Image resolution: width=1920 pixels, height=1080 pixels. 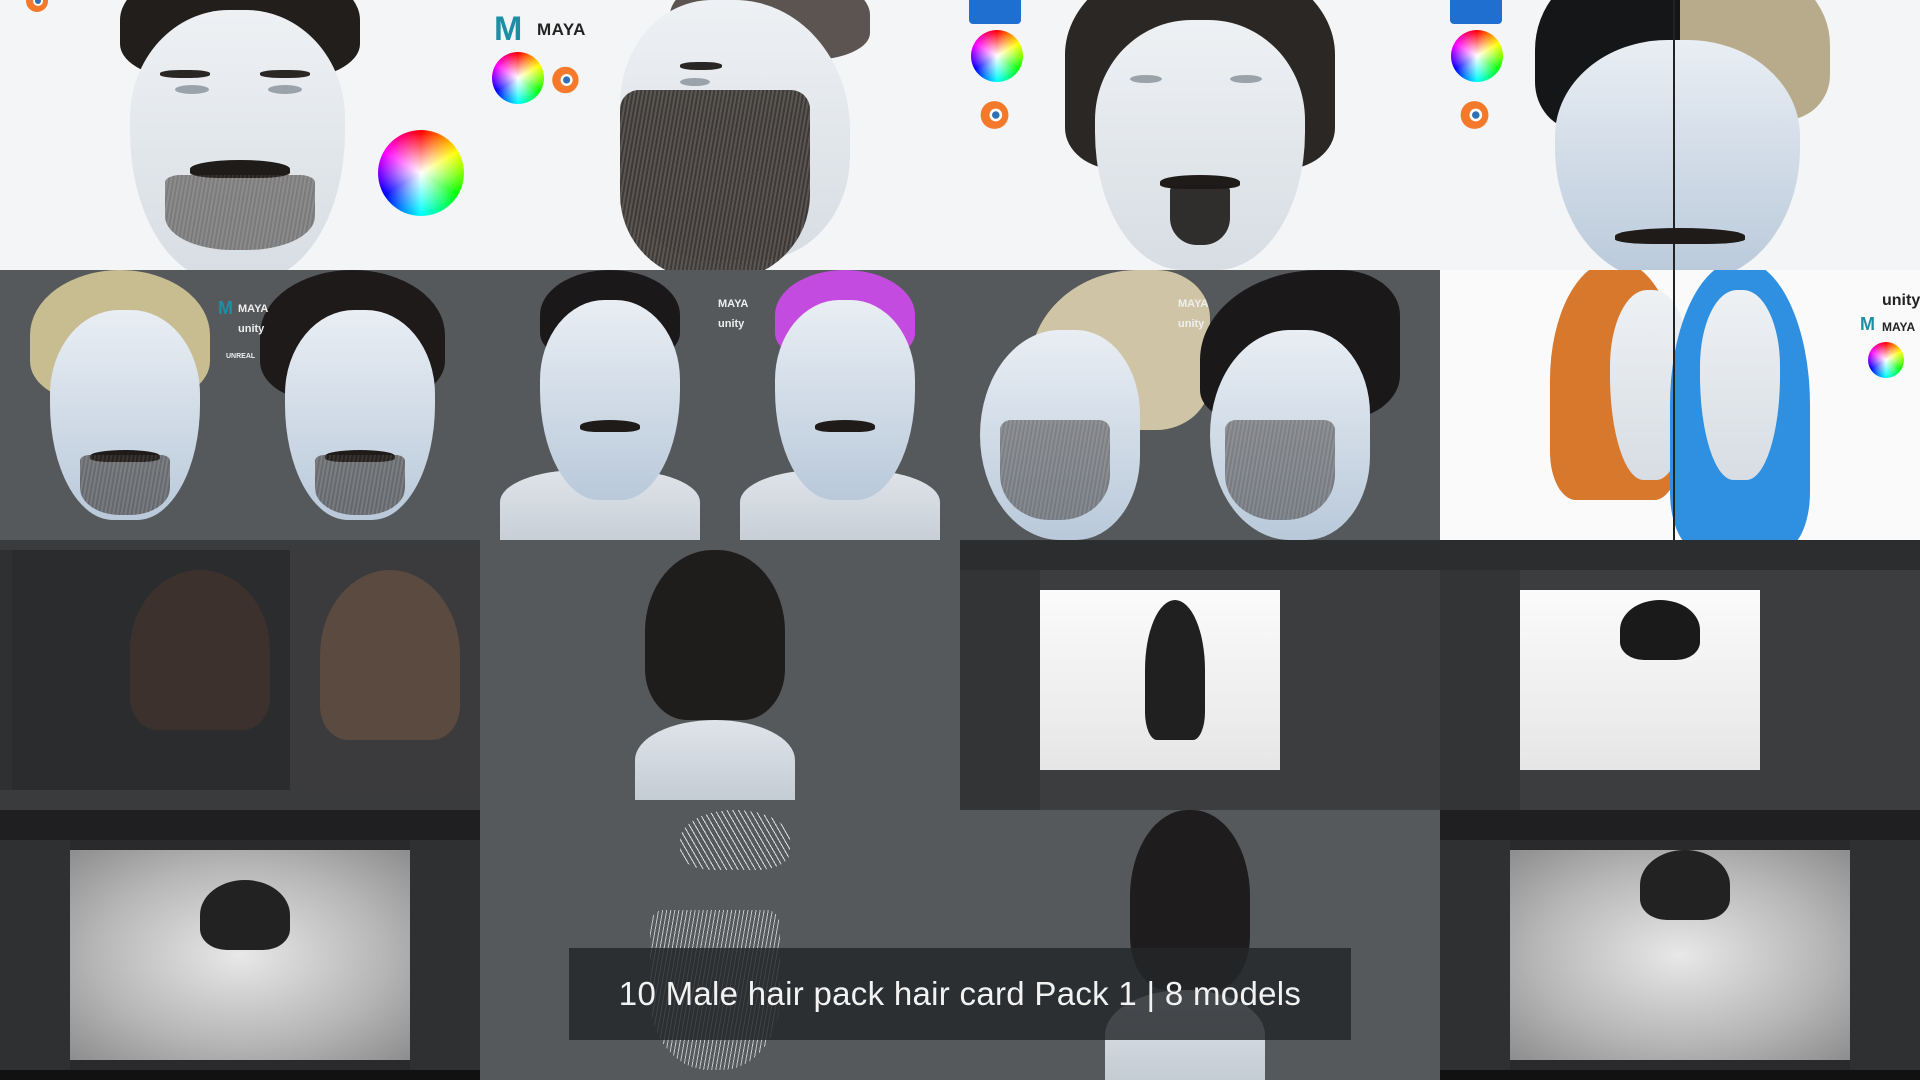 I want to click on portrait-tile-split-compare, so click(x=1680, y=135).